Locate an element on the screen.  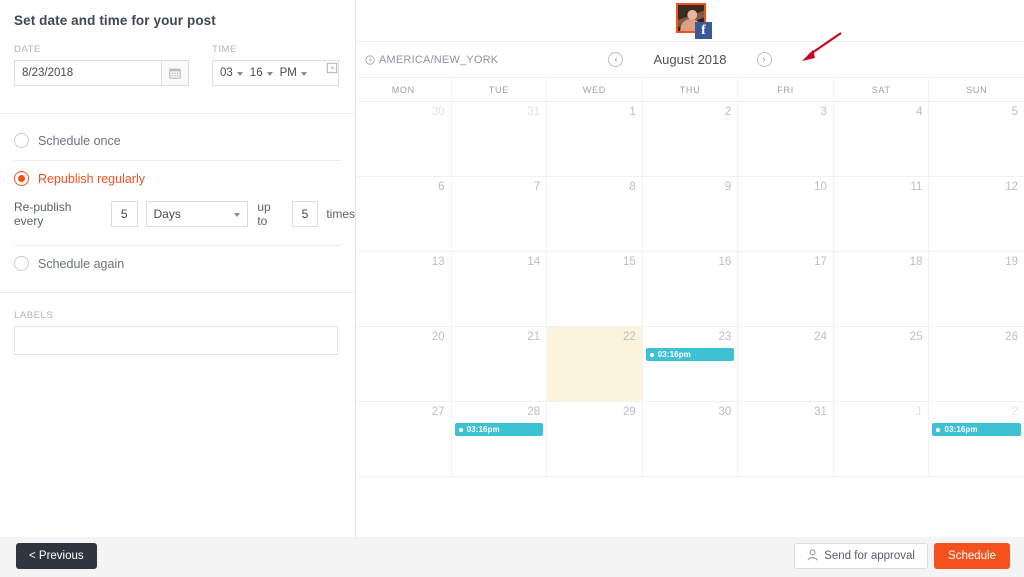
day-number: 1 is located at coordinates (632, 112).